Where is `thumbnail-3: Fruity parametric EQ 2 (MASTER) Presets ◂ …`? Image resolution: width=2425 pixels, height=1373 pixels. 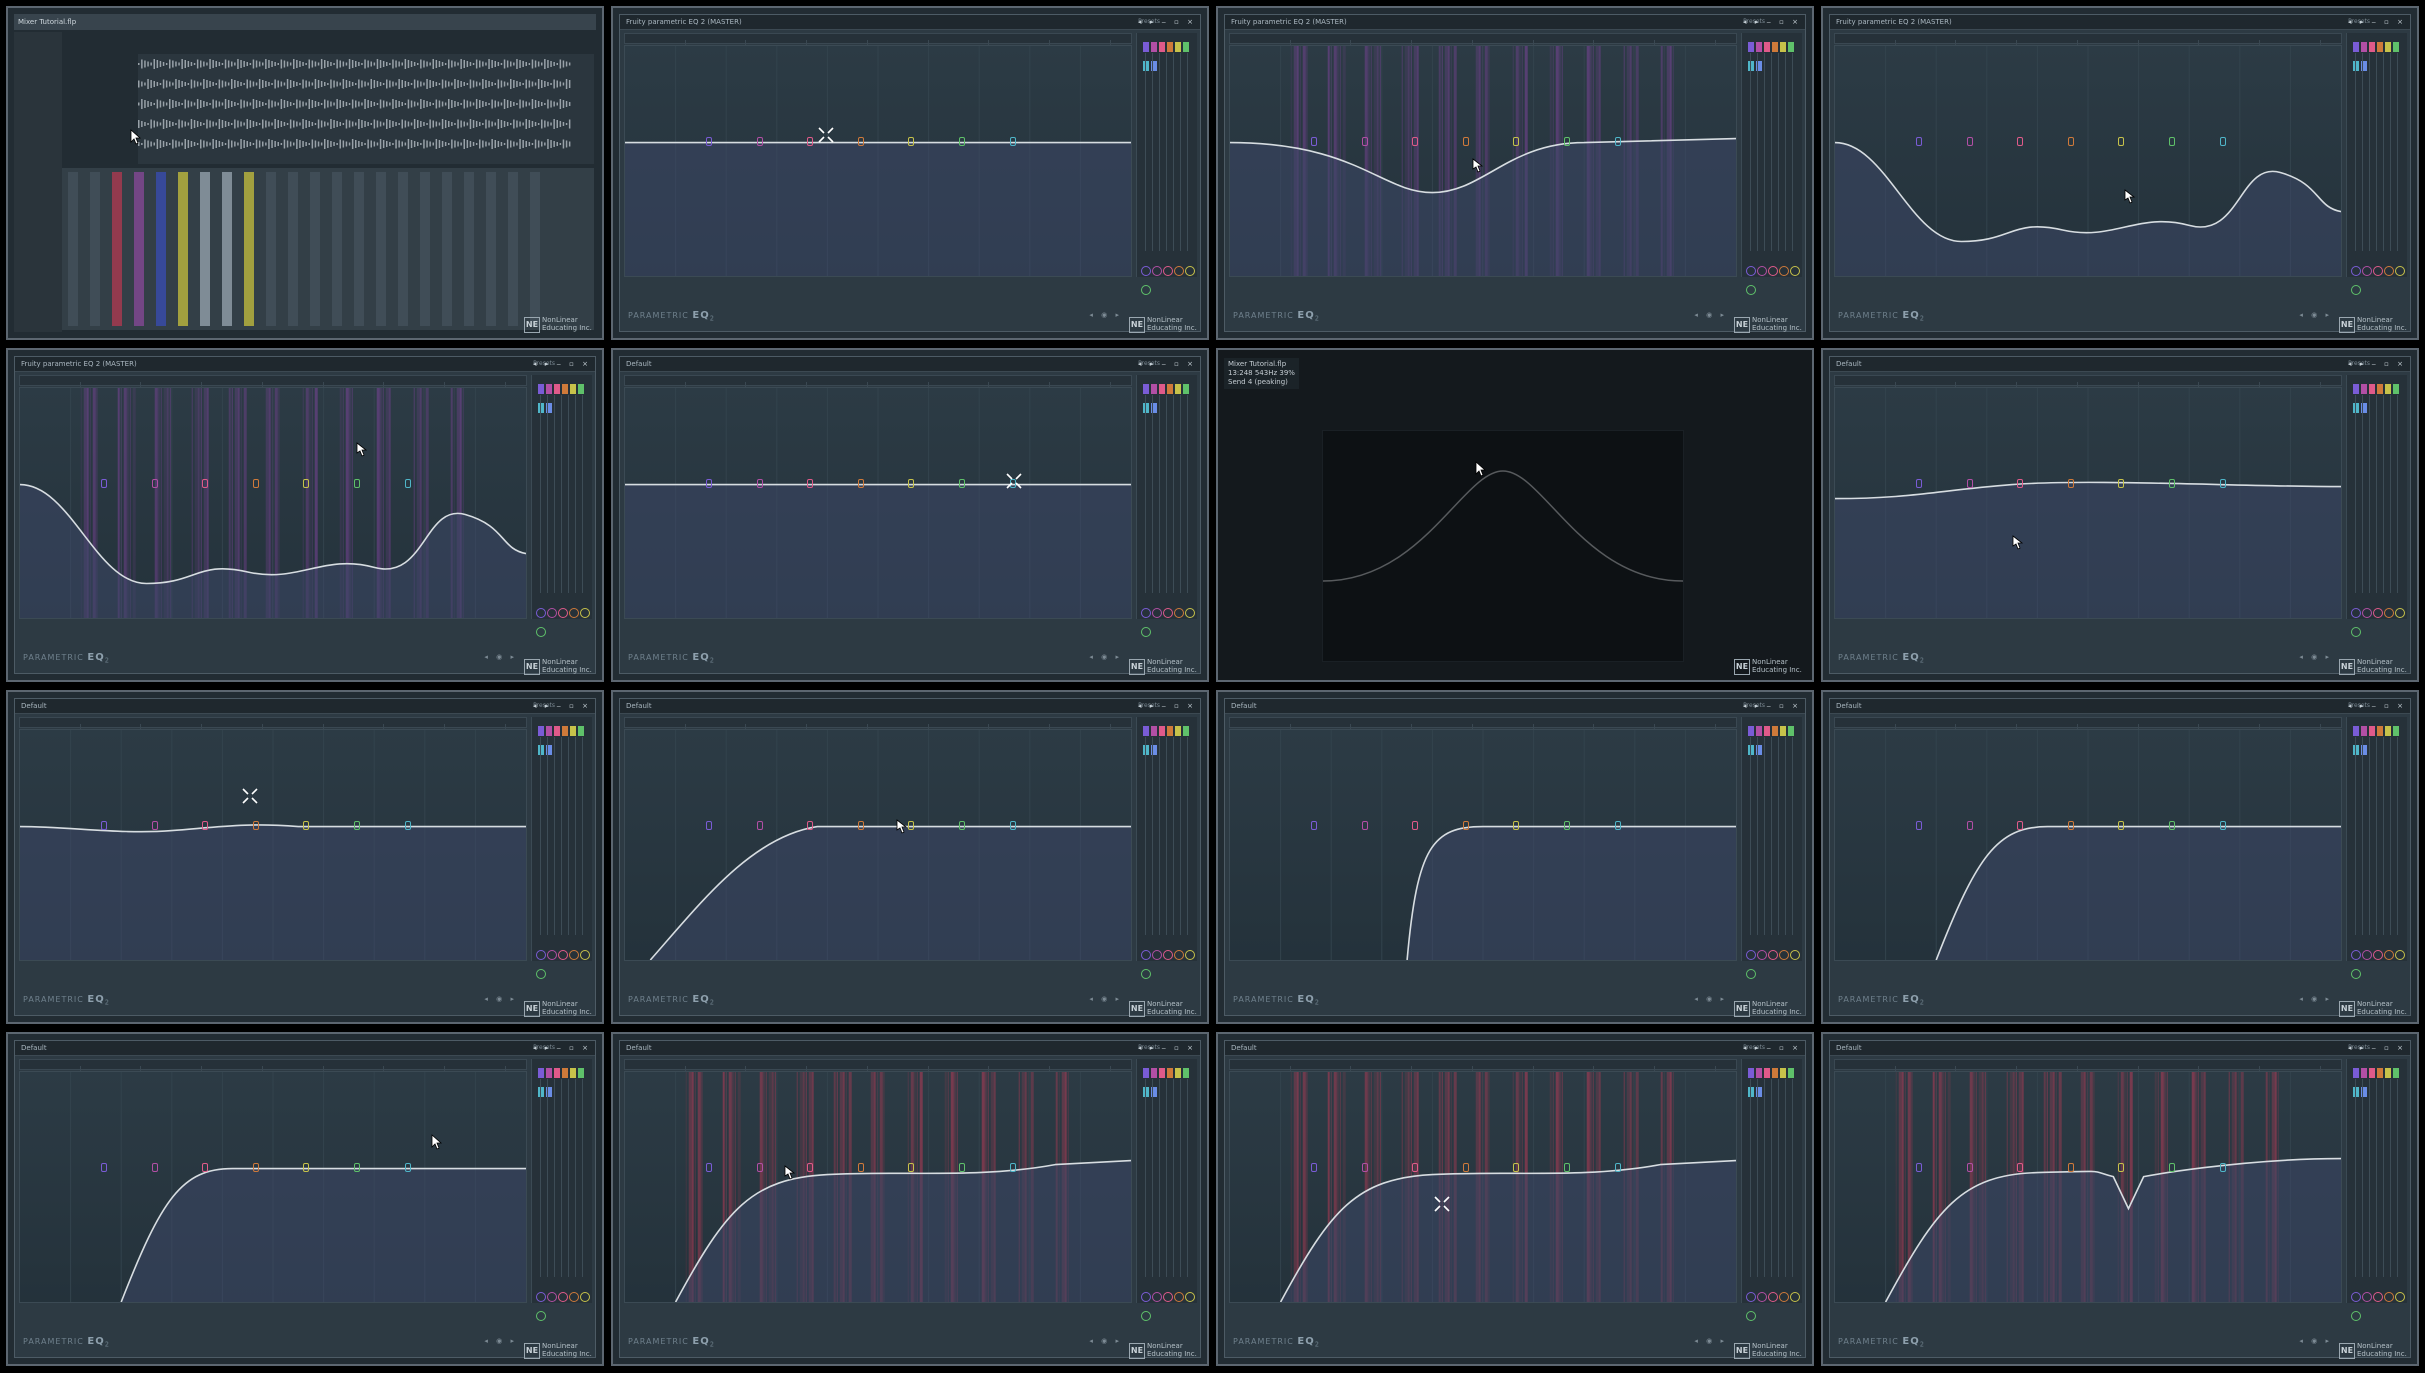
thumbnail-3: Fruity parametric EQ 2 (MASTER) Presets ◂ … is located at coordinates (1515, 173).